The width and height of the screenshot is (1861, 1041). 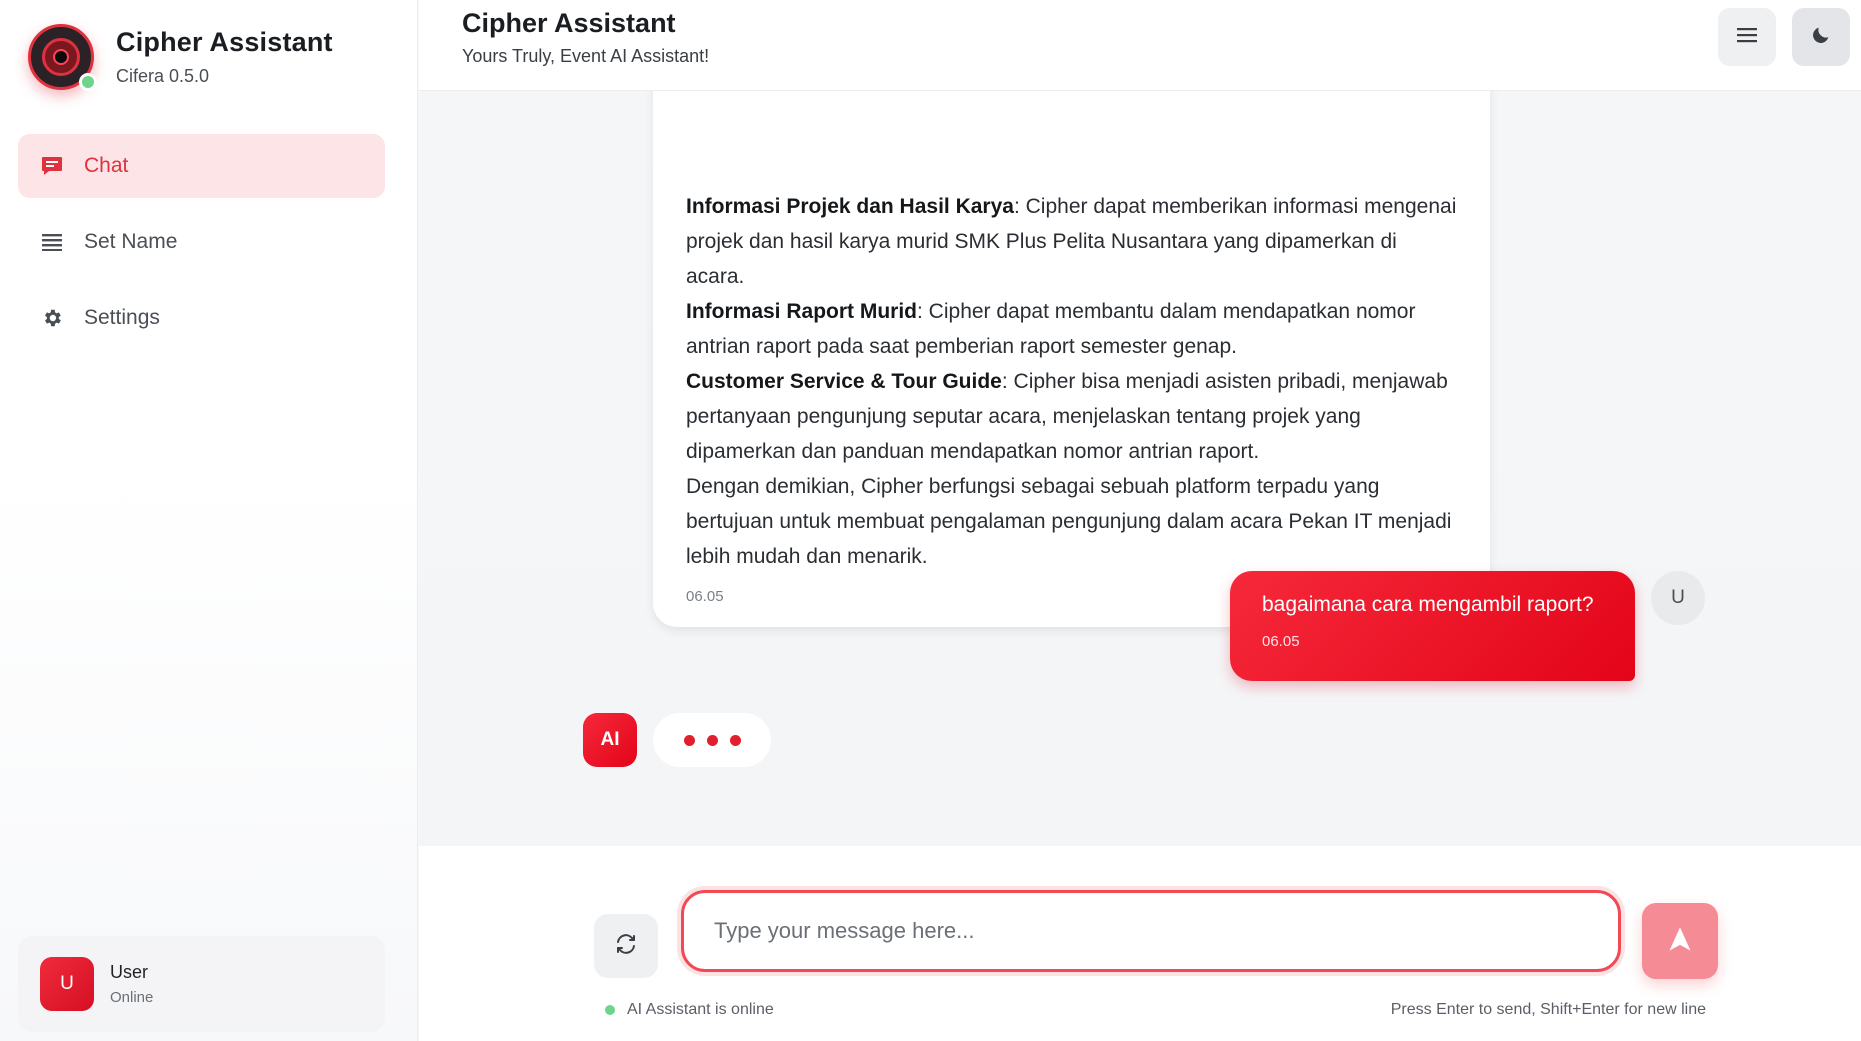 I want to click on message-input, so click(x=1151, y=931).